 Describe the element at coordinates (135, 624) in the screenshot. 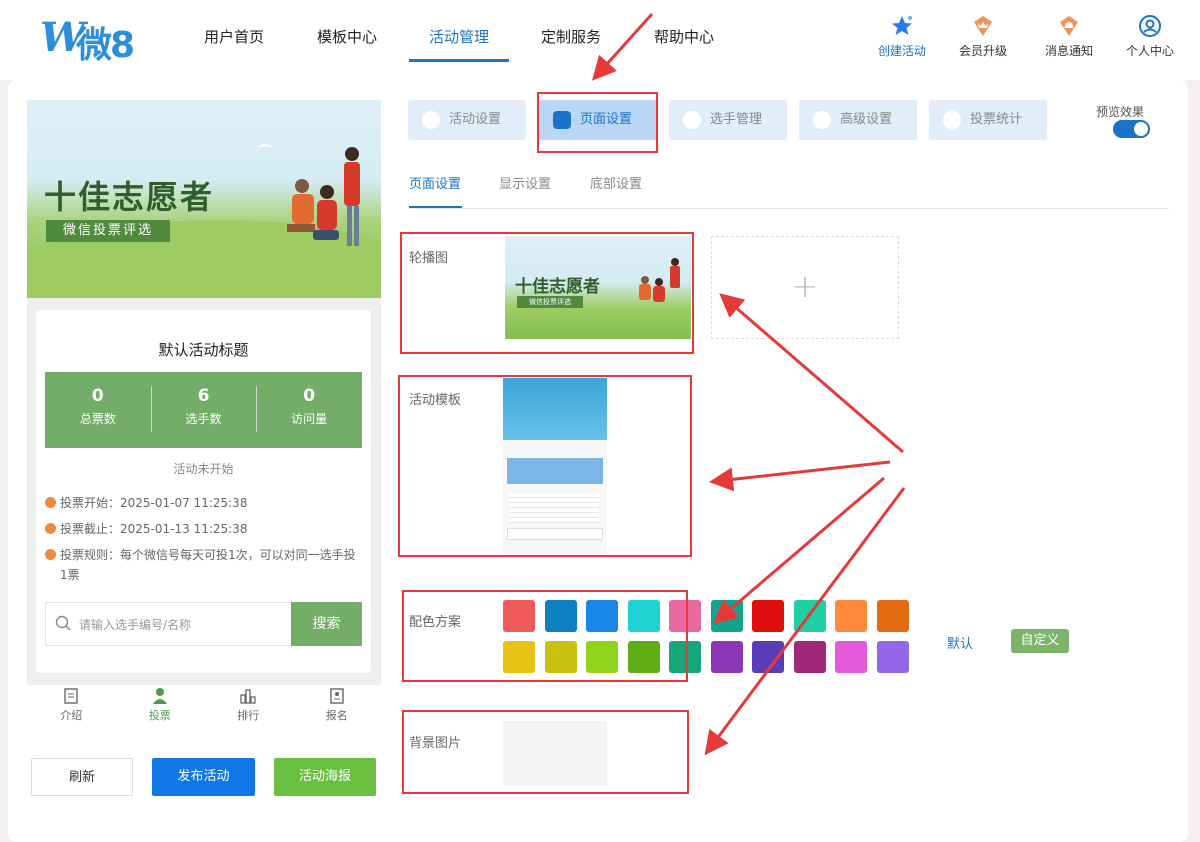

I see `search-input: 请输入选手编号/名称` at that location.